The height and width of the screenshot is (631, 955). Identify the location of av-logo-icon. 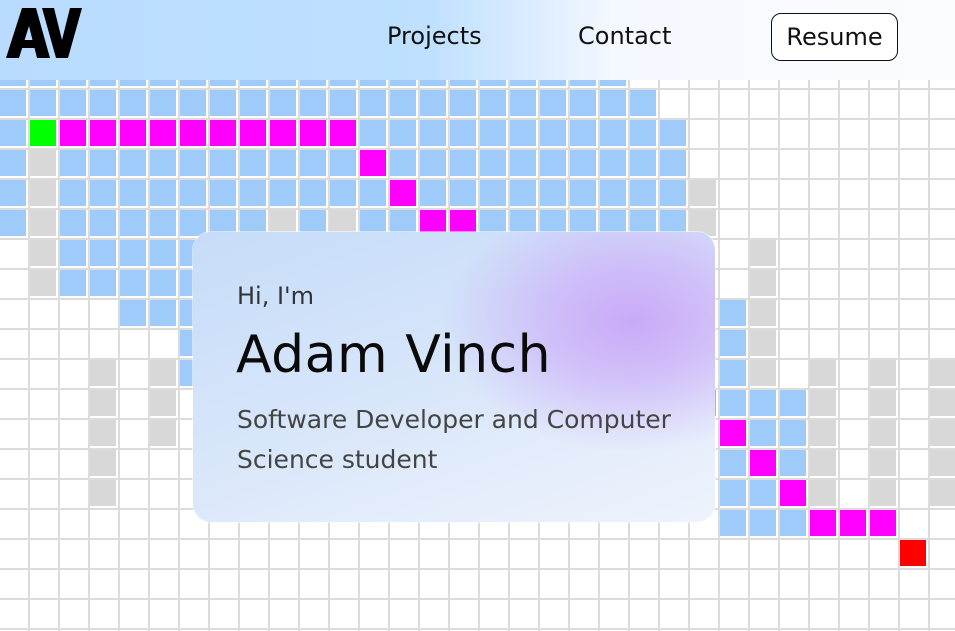
(44, 35).